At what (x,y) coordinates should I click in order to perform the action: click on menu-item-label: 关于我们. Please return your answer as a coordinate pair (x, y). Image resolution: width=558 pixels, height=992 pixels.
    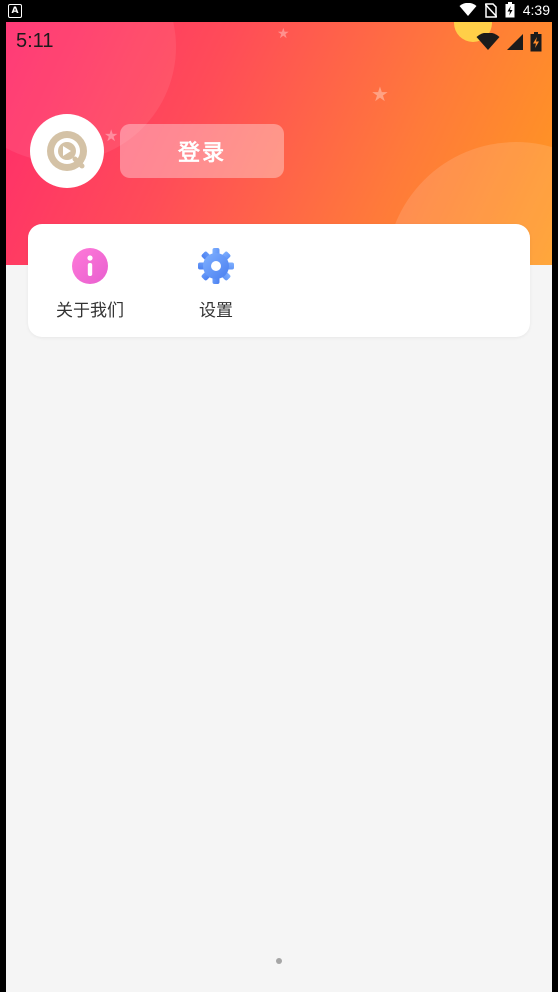
    Looking at the image, I should click on (90, 311).